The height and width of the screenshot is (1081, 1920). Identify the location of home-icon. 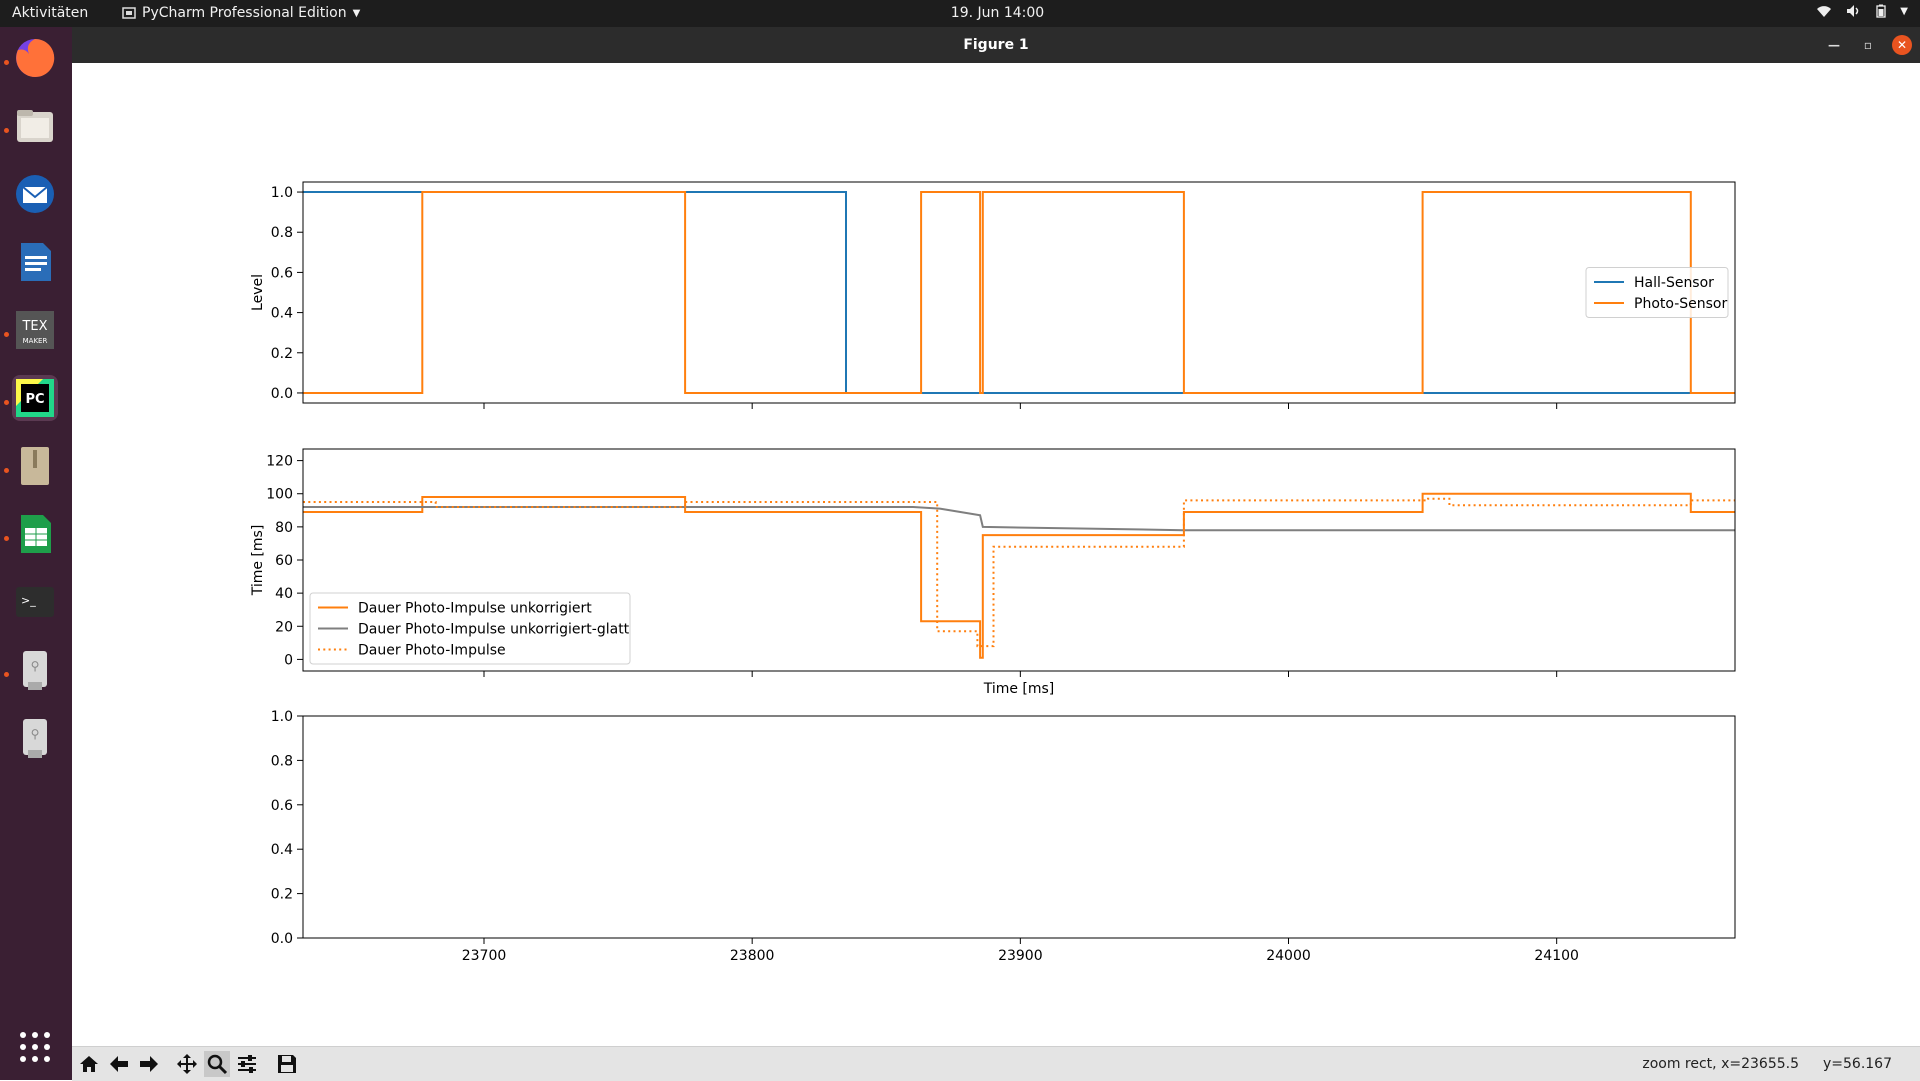
(89, 1064).